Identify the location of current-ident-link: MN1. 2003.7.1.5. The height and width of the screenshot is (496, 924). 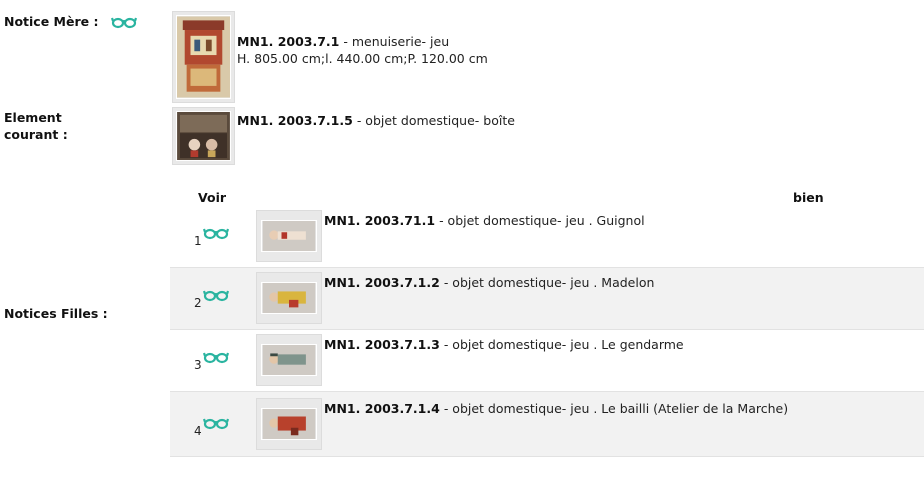
(295, 120).